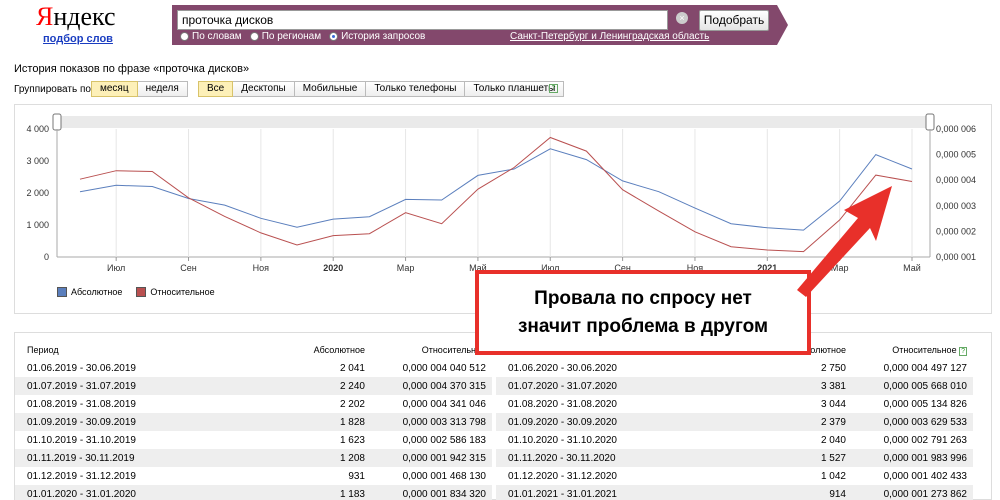  What do you see at coordinates (562, 476) in the screenshot?
I see `cell-period: 01.12.2020 - 31.12.2020` at bounding box center [562, 476].